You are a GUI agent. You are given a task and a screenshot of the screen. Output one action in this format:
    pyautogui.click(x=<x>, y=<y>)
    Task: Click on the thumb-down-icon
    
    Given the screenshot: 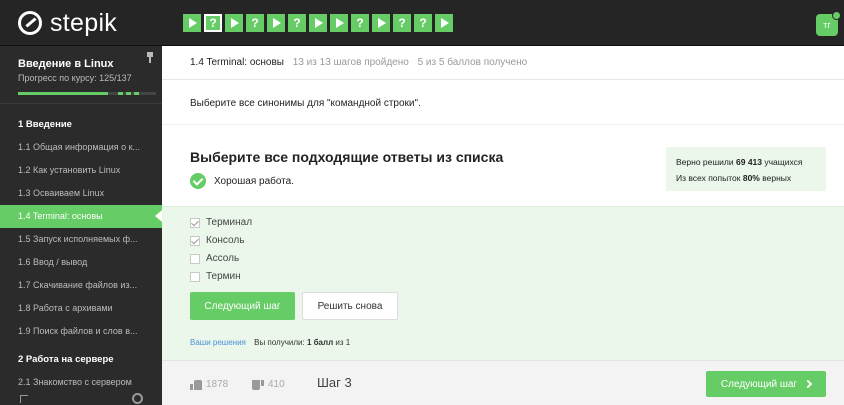 What is the action you would take?
    pyautogui.click(x=258, y=384)
    